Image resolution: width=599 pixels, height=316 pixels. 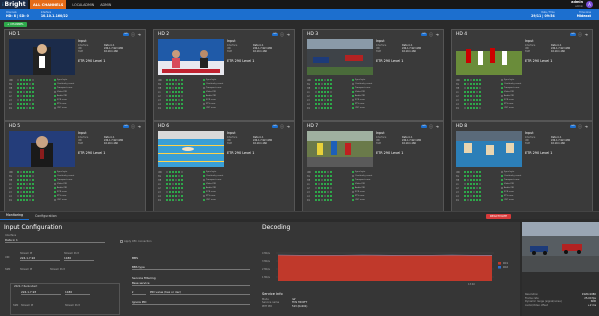 What do you see at coordinates (48, 4) in the screenshot?
I see `nav-all-channels: ALL CHANNELS` at bounding box center [48, 4].